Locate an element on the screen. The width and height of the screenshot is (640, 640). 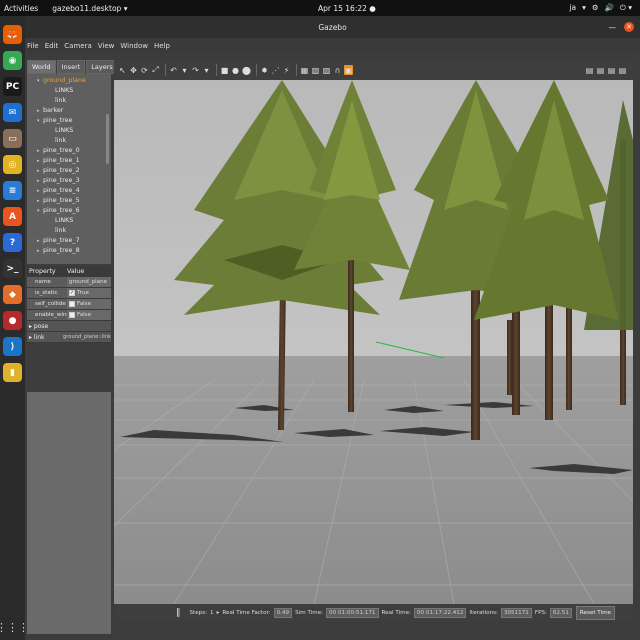
menu-view: View is located at coordinates (106, 46).